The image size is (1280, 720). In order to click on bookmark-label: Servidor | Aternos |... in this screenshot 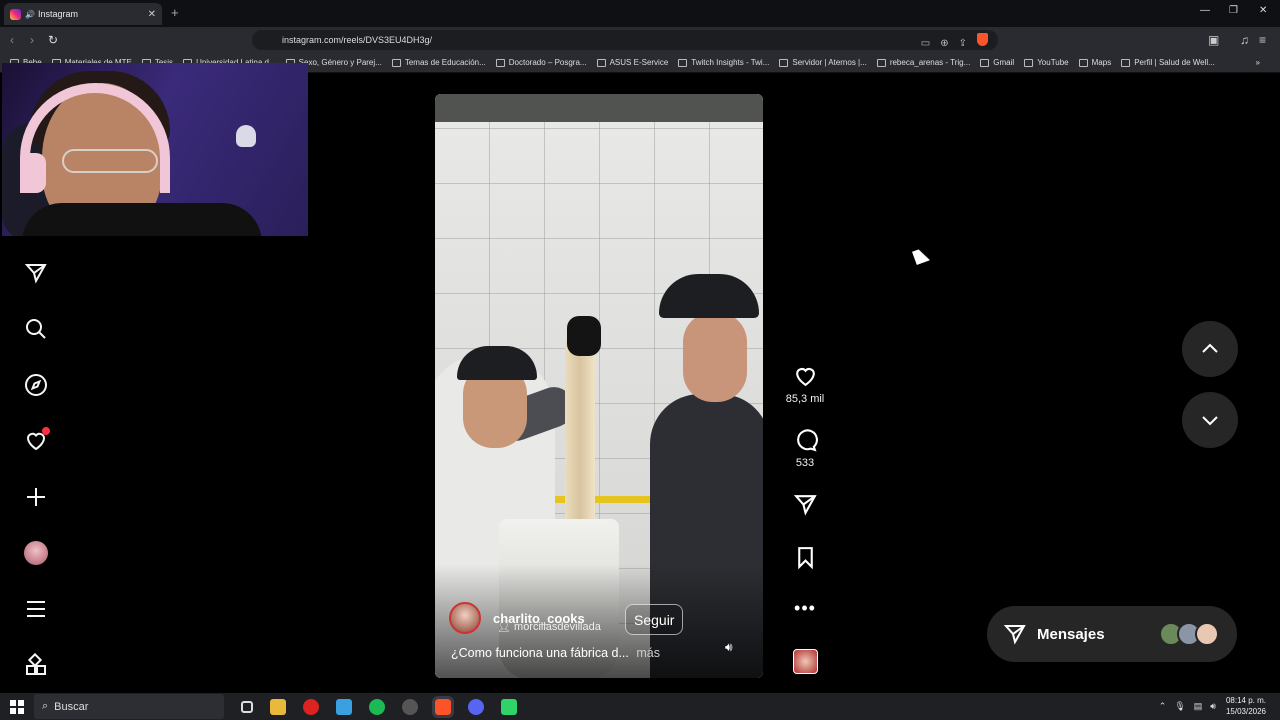, I will do `click(829, 62)`.